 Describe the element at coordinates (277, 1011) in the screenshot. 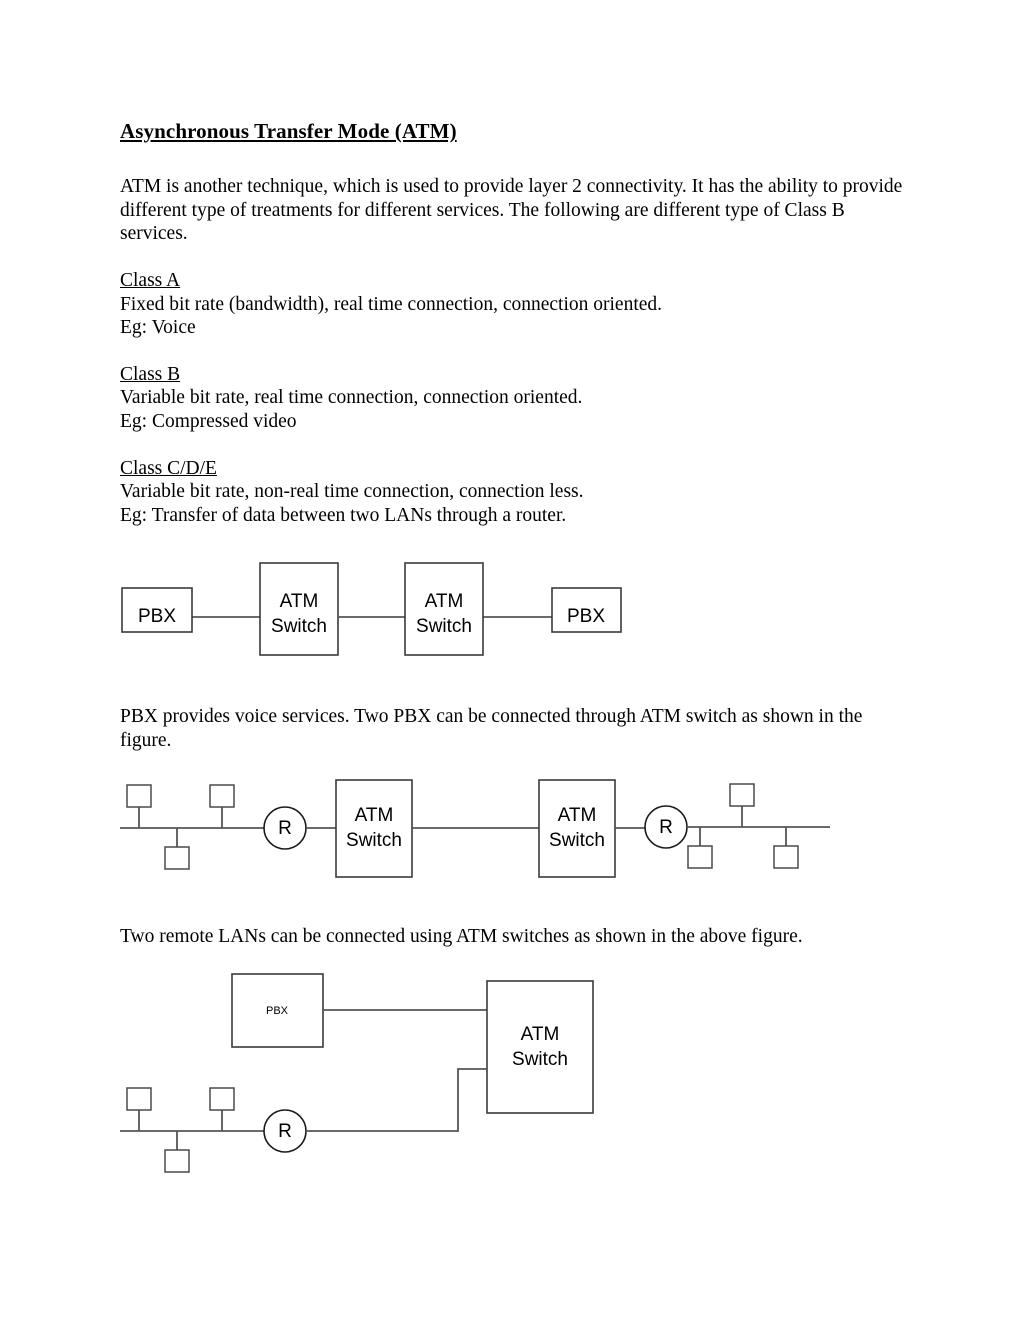

I see `node-pbx-label: PBX` at that location.